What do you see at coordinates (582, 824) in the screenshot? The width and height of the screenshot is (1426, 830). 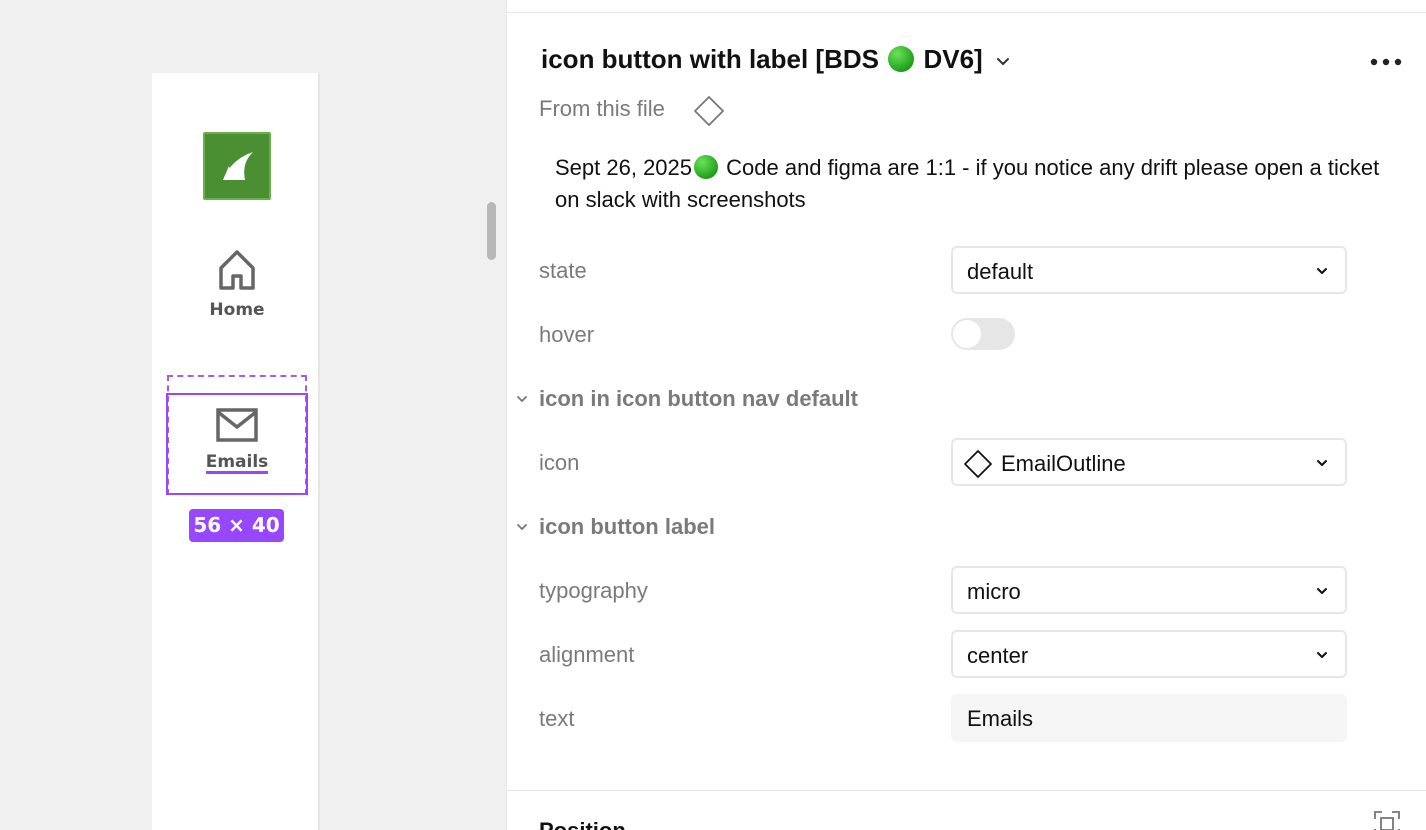 I see `position-section-title: Position` at bounding box center [582, 824].